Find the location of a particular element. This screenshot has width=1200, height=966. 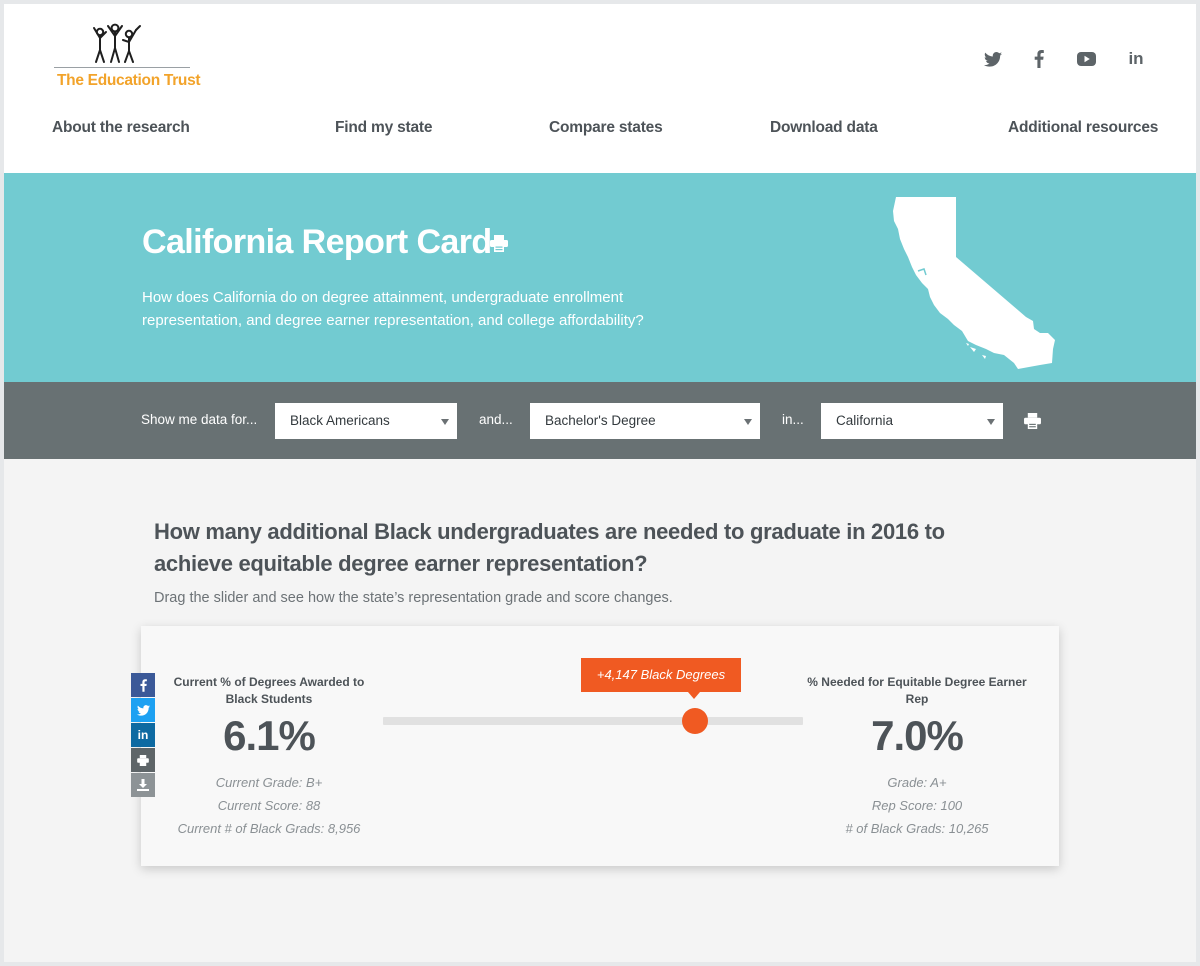

current-percent-value: 6.1% is located at coordinates (269, 735).